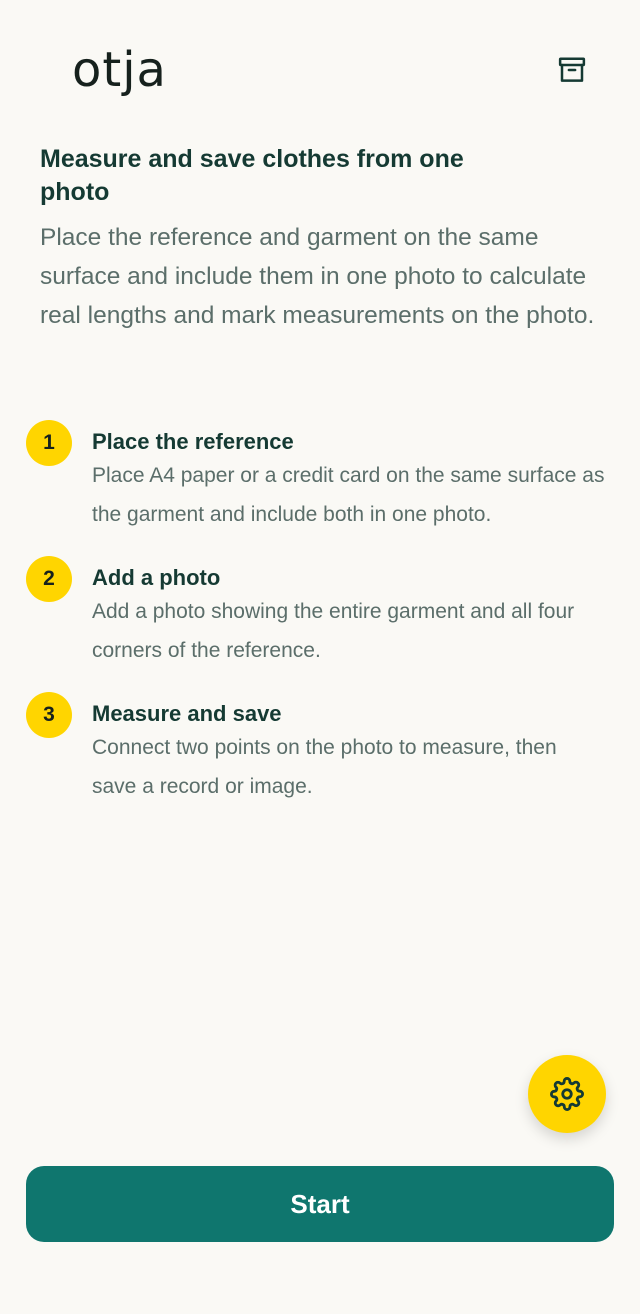  I want to click on gear-icon, so click(567, 1094).